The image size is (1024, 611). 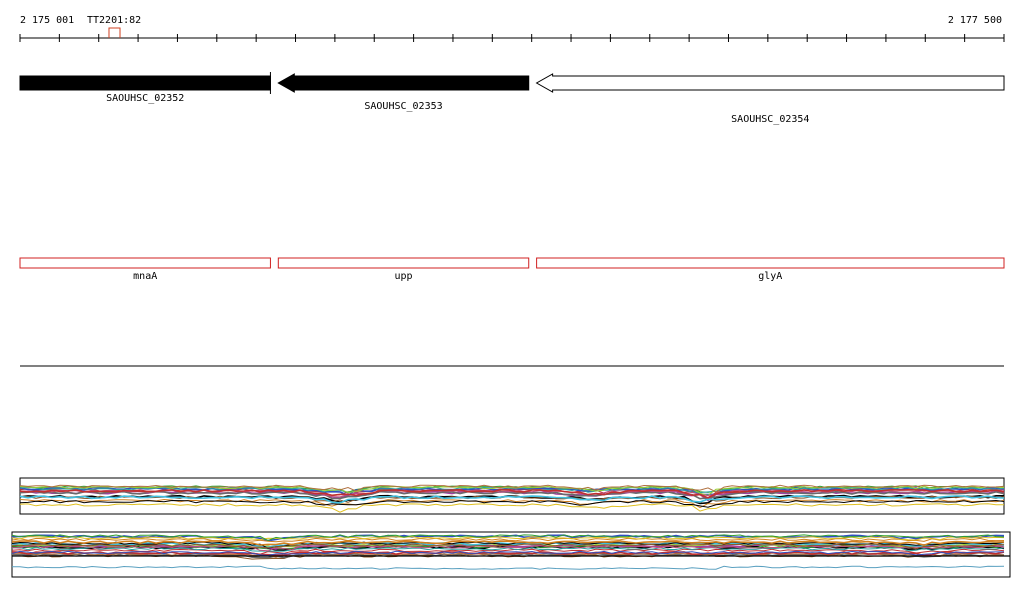 What do you see at coordinates (403, 276) in the screenshot?
I see `feature-label: upp` at bounding box center [403, 276].